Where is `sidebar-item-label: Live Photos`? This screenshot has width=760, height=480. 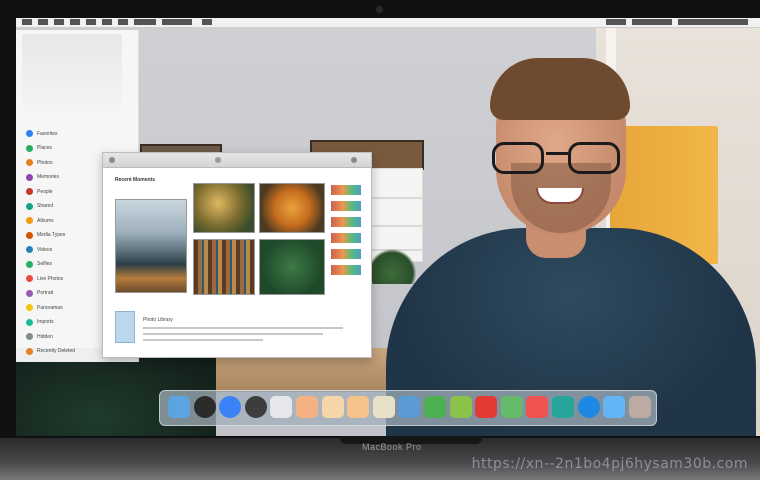
sidebar-item-label: Live Photos is located at coordinates (50, 278).